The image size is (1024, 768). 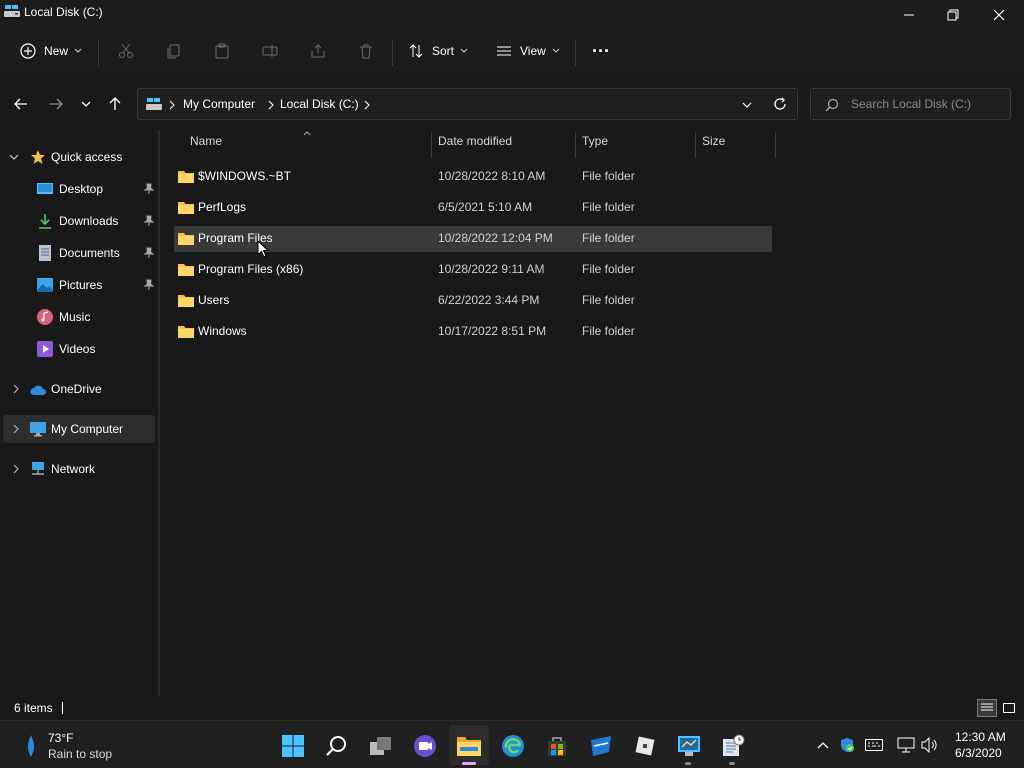 I want to click on column-header-type: Type, so click(x=595, y=146).